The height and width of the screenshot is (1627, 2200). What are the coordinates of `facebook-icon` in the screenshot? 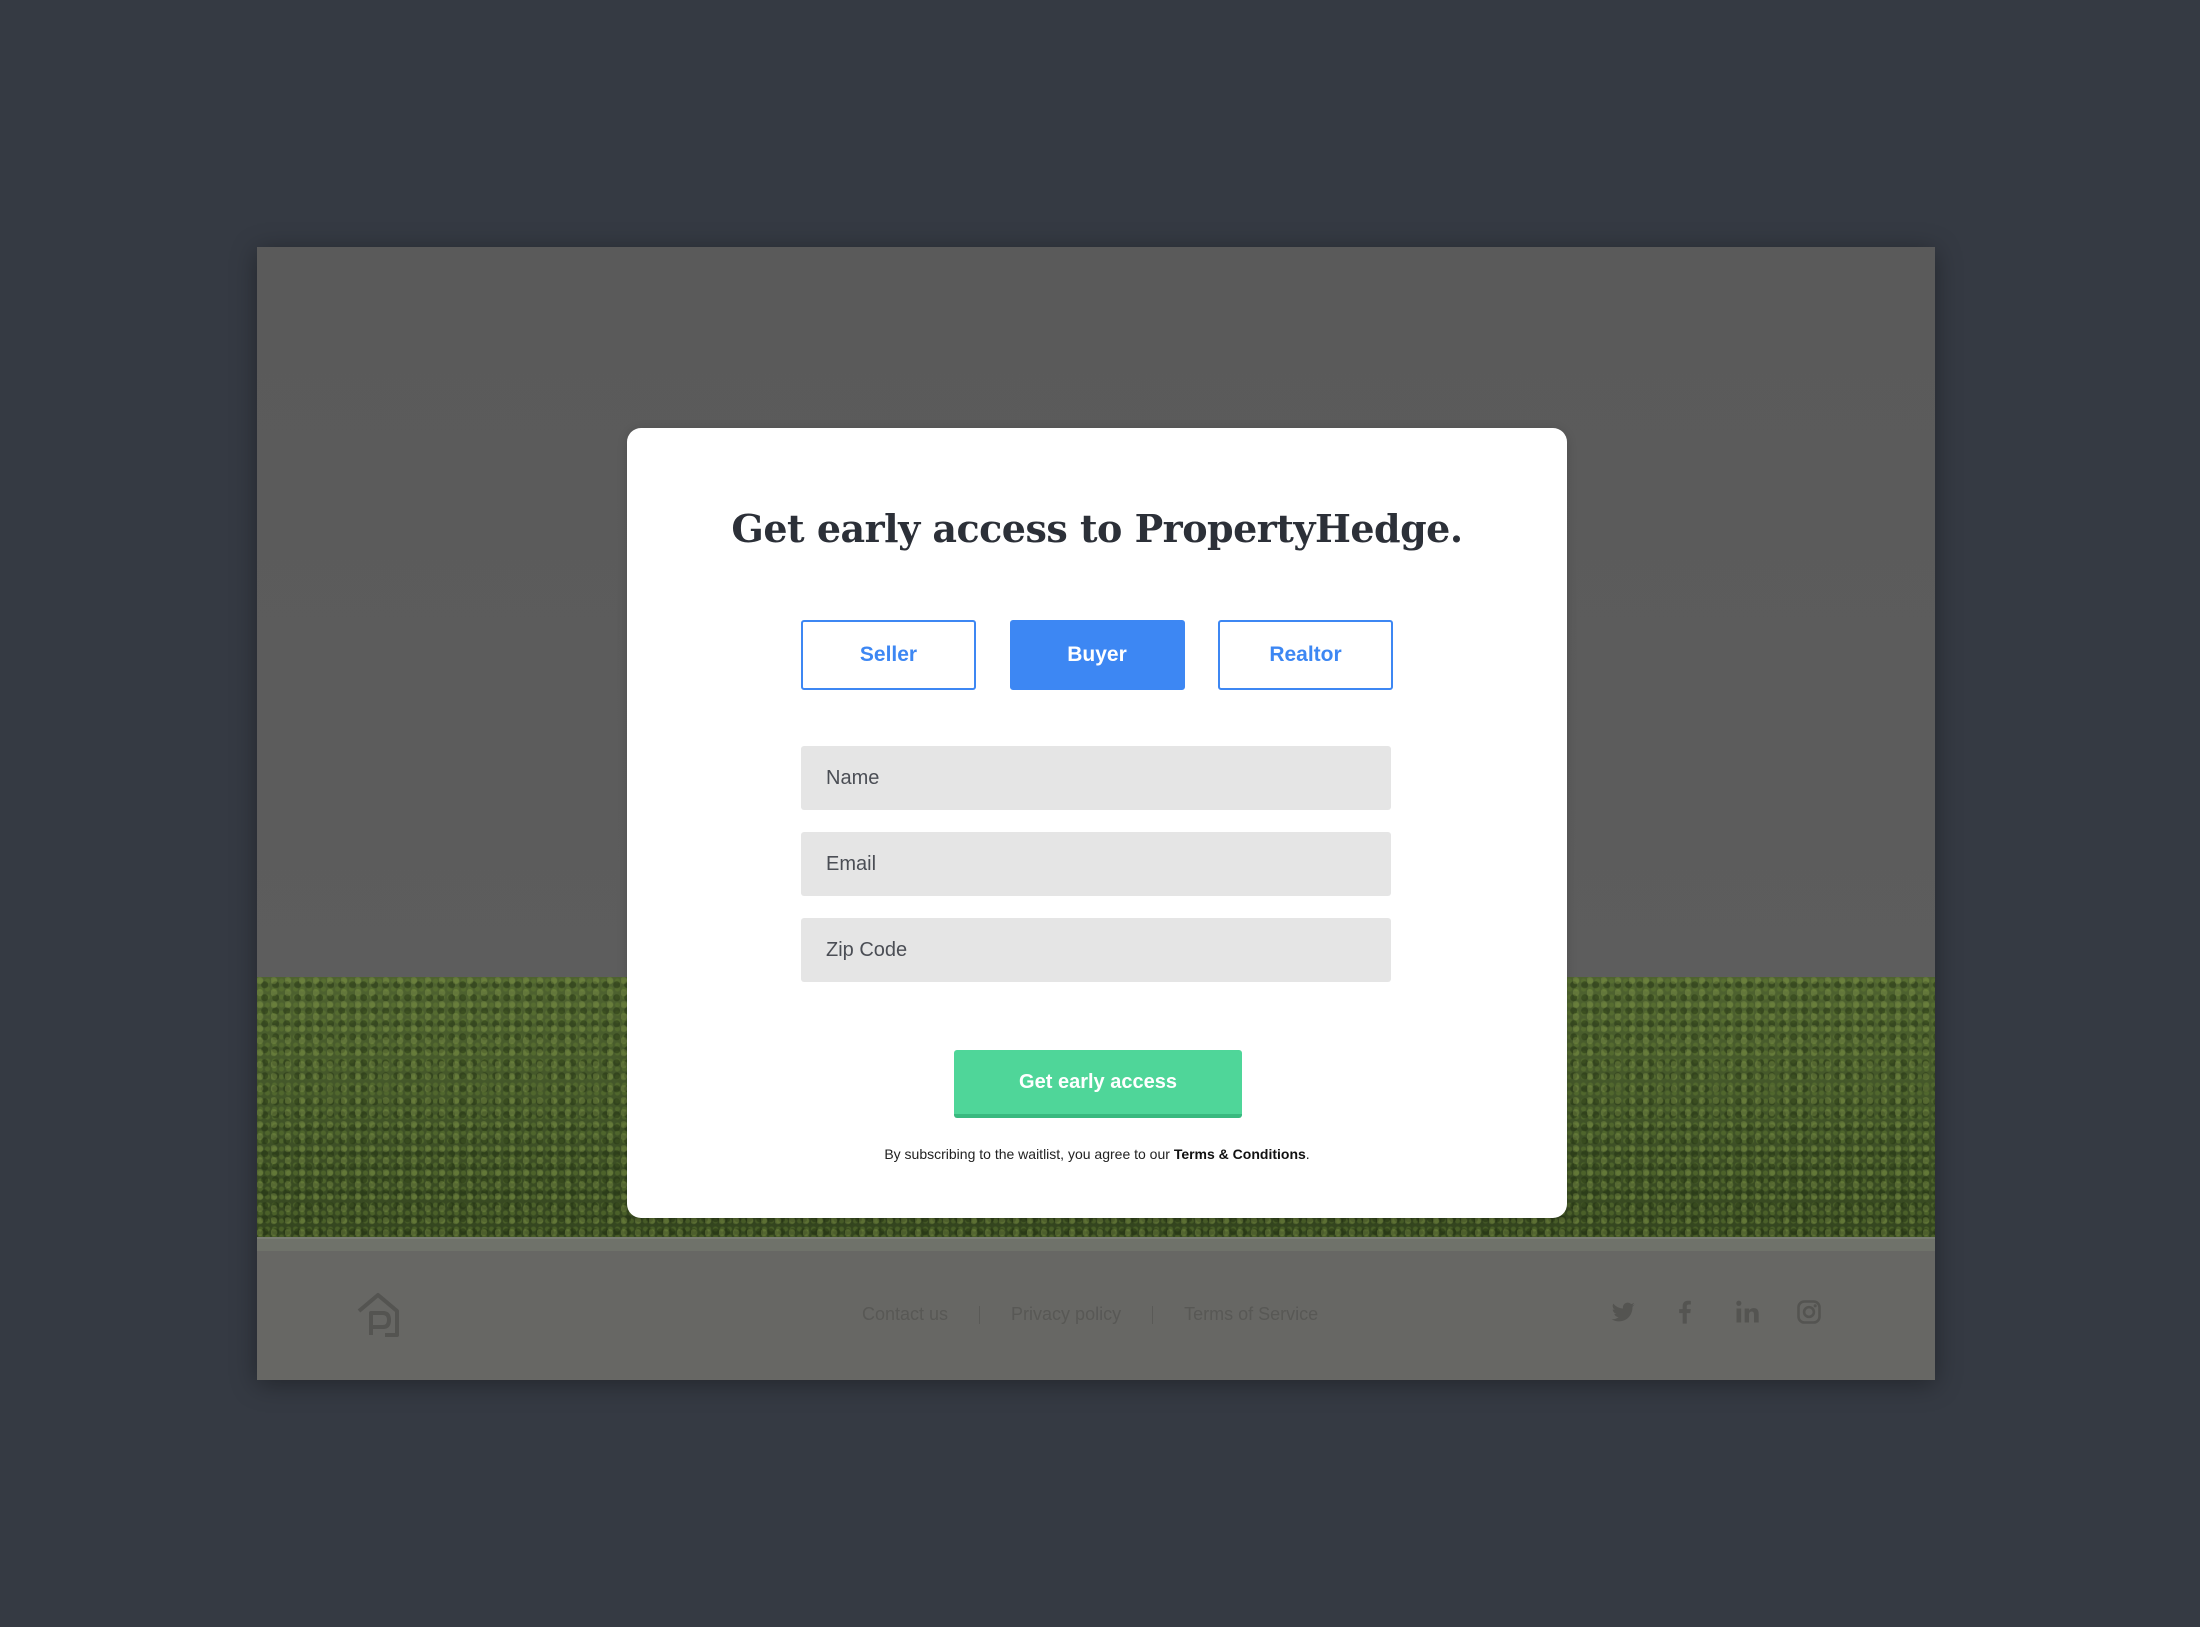 It's located at (1685, 1312).